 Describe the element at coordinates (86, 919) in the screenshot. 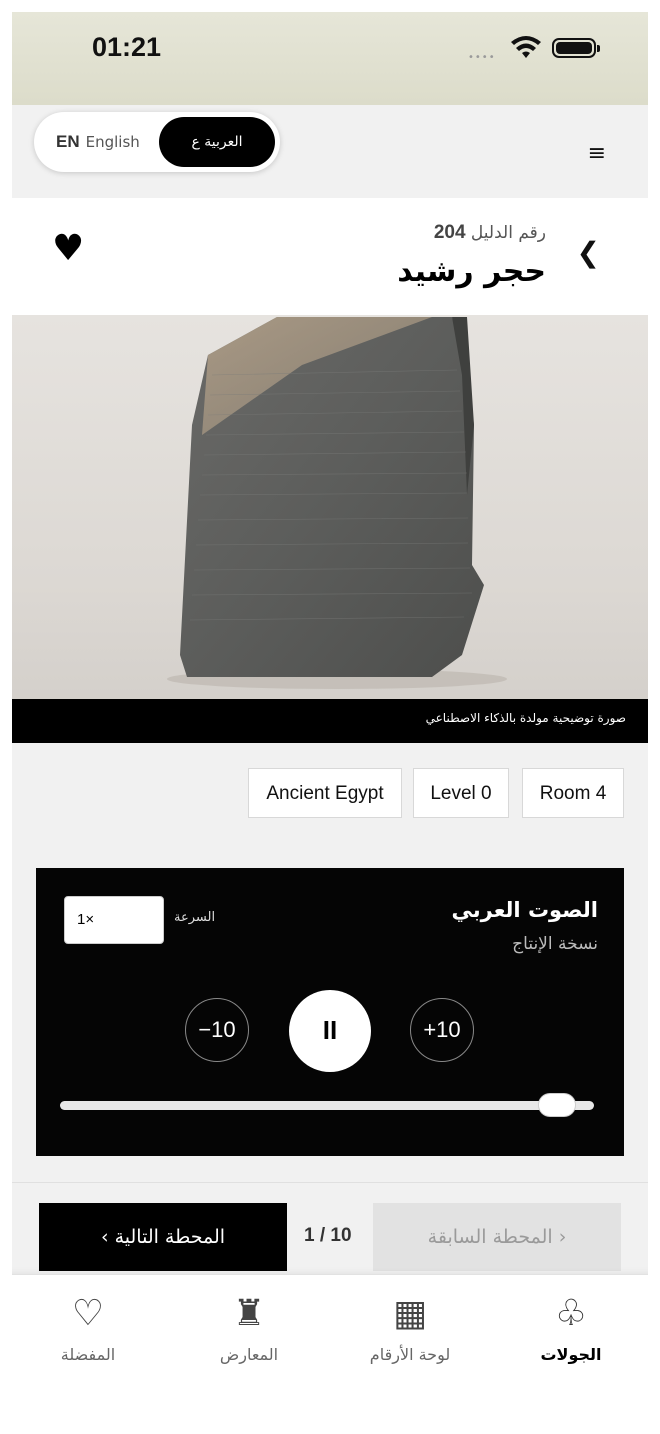

I see `speed-value: 1×` at that location.